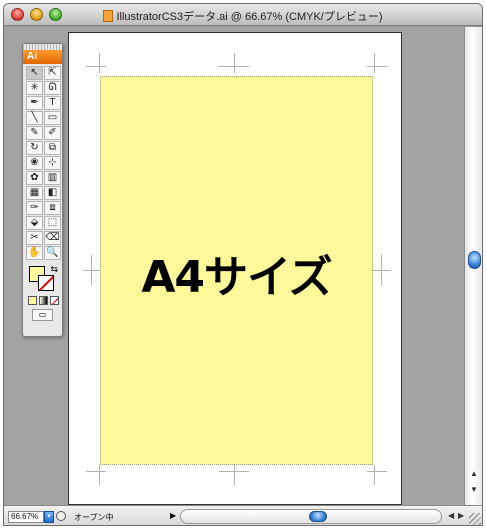  I want to click on paintbrush-tool-button: ✎, so click(34, 133).